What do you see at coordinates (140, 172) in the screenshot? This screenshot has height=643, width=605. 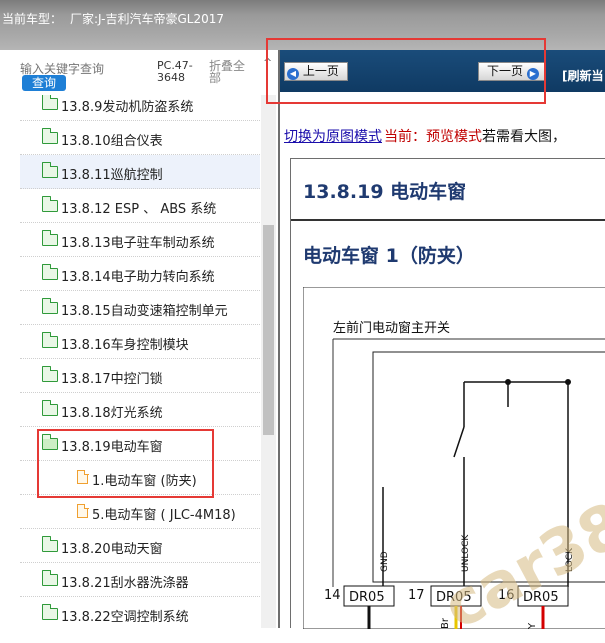 I see `tree-item: 13.8.11巡航控制` at bounding box center [140, 172].